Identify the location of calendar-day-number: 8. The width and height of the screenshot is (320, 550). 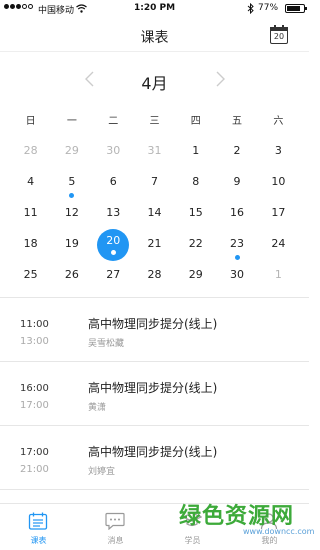
(196, 181).